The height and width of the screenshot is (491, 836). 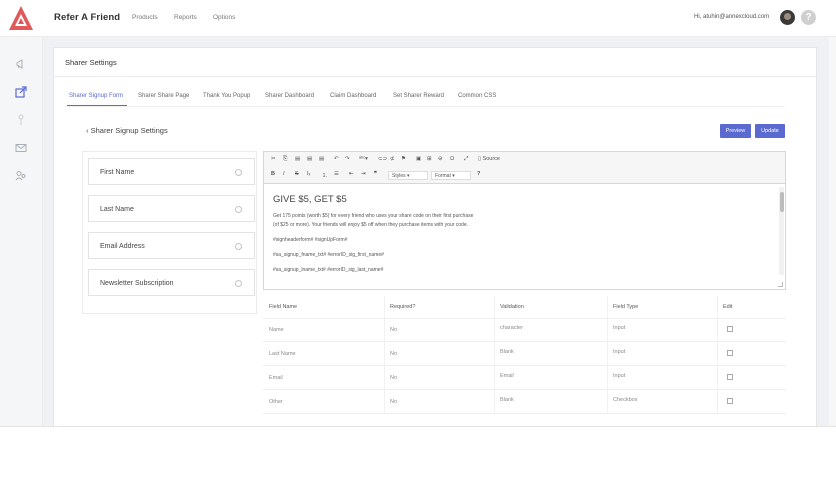 What do you see at coordinates (21, 148) in the screenshot?
I see `mail-icon` at bounding box center [21, 148].